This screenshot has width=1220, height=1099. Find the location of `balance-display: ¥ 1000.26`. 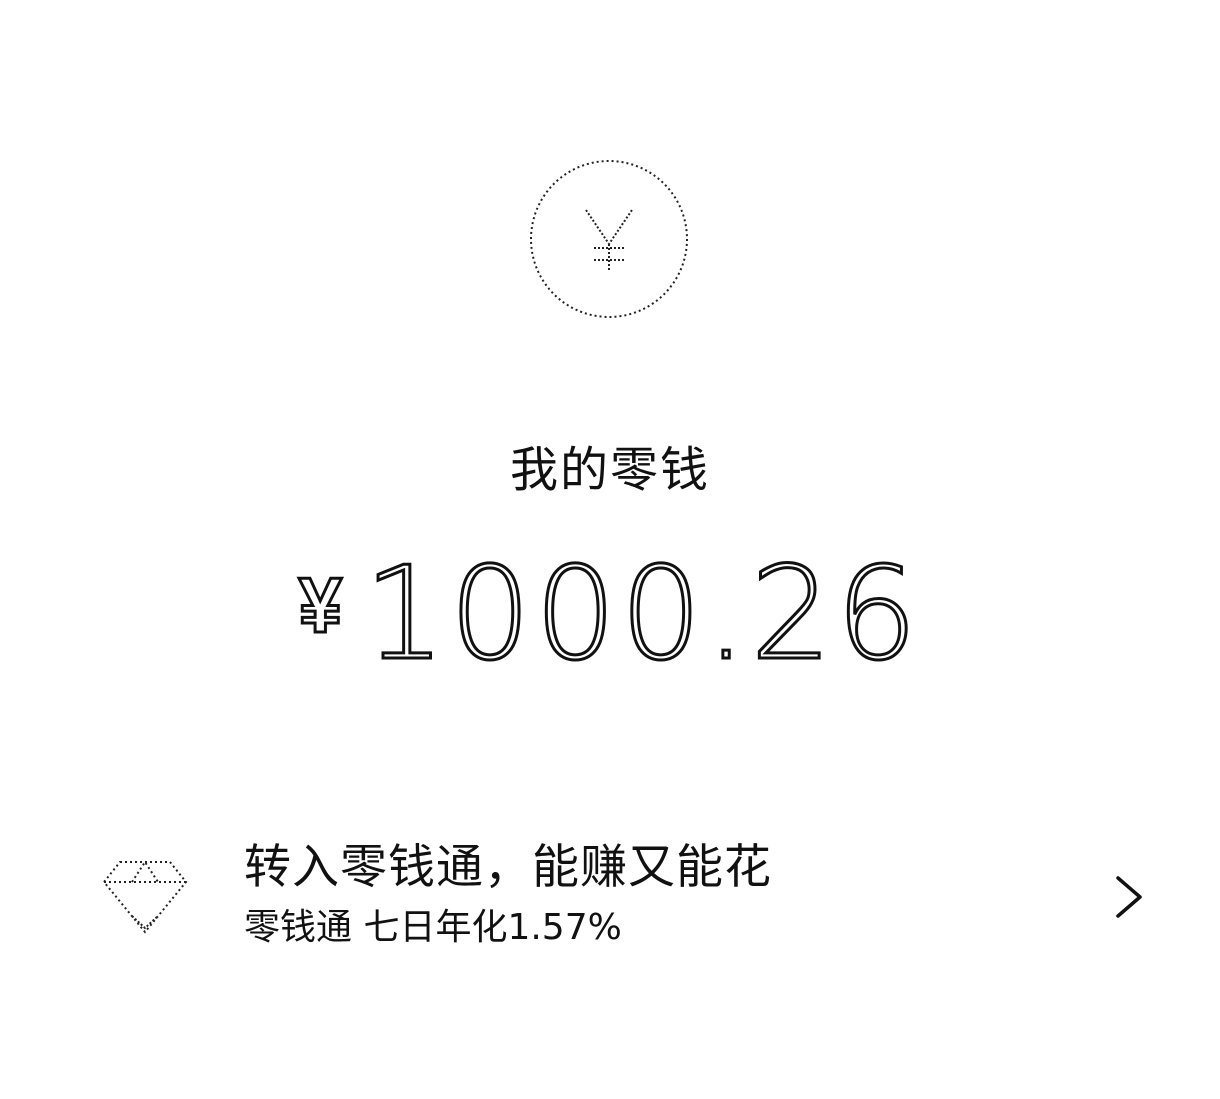

balance-display: ¥ 1000.26 is located at coordinates (610, 614).